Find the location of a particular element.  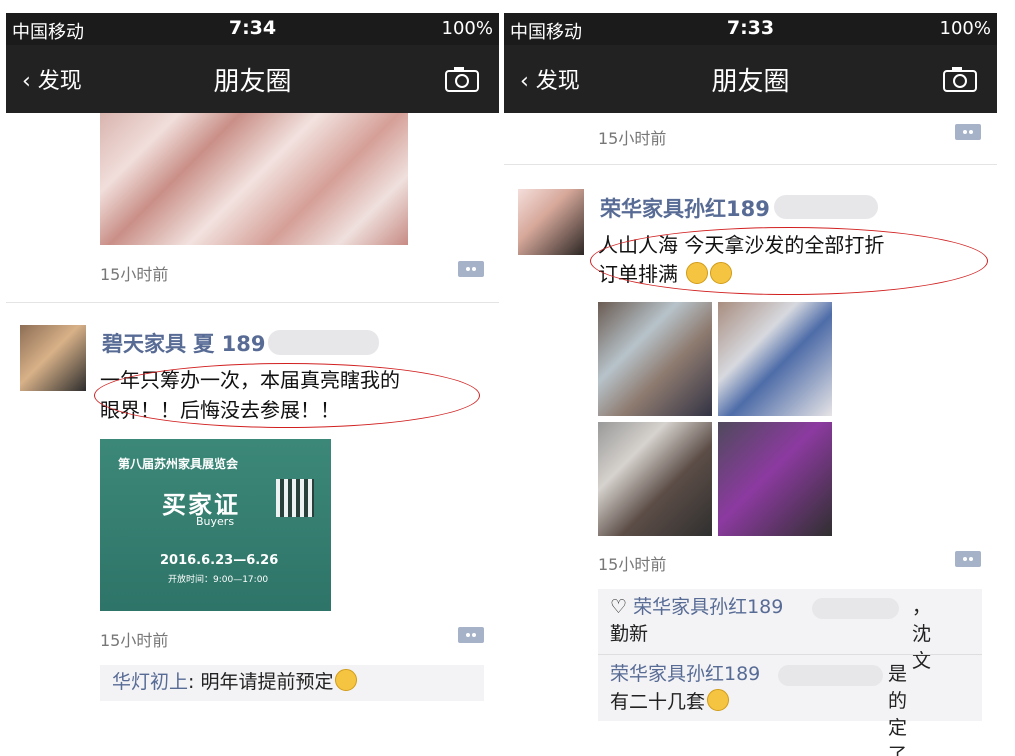

author-name: 荣华家具孙红189 is located at coordinates (685, 208).